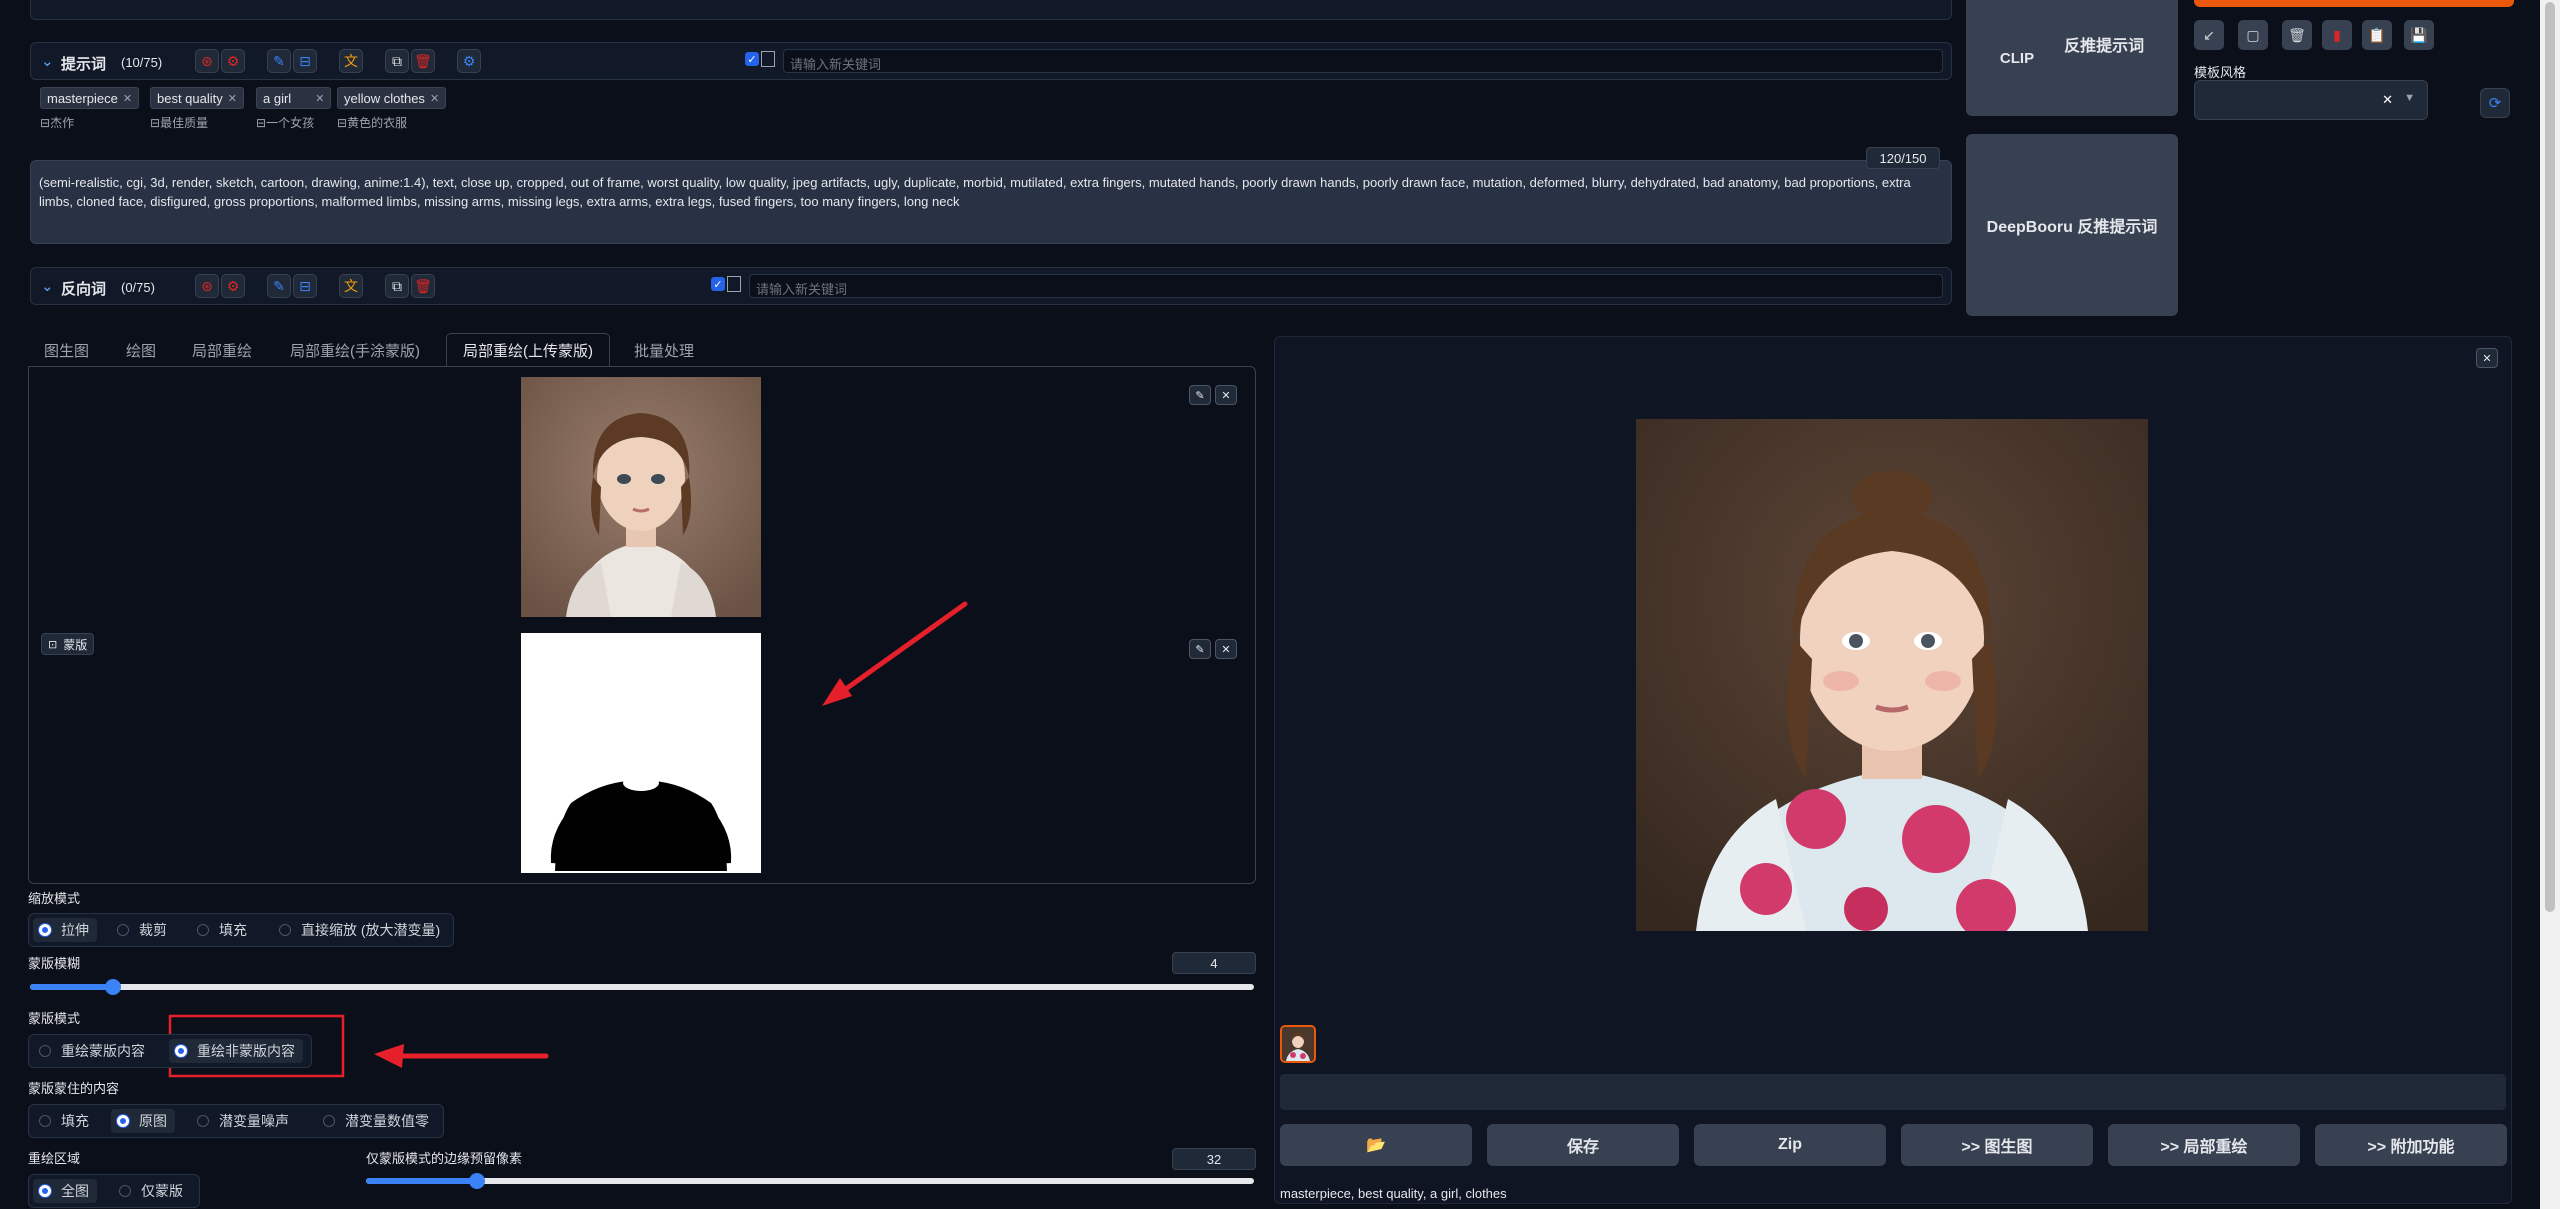  I want to click on zip-button: Zip, so click(1790, 1145).